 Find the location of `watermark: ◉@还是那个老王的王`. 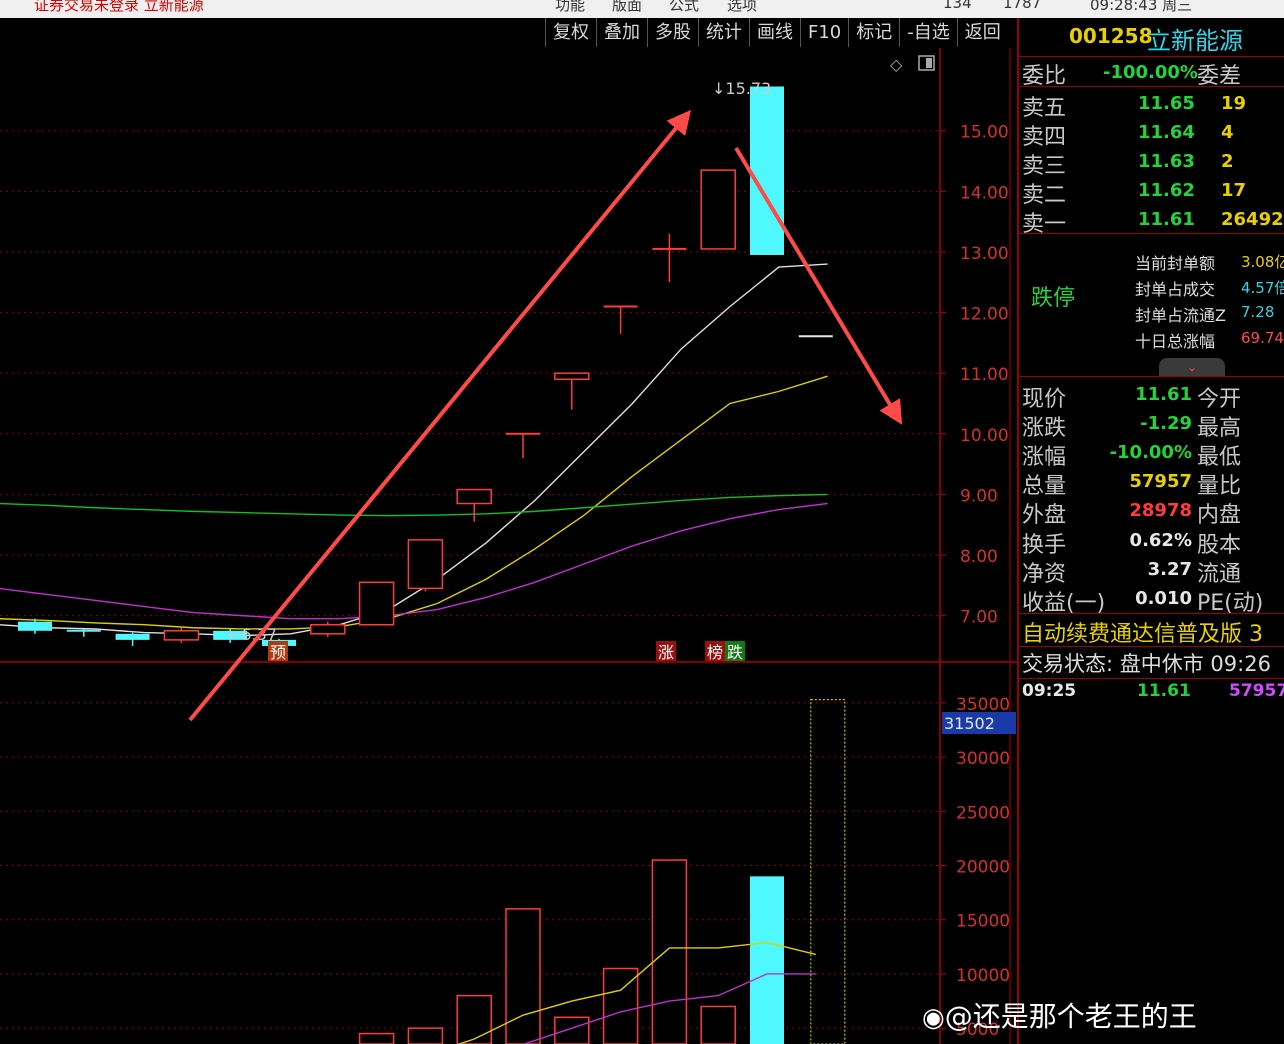

watermark: ◉@还是那个老王的王 is located at coordinates (1059, 1015).